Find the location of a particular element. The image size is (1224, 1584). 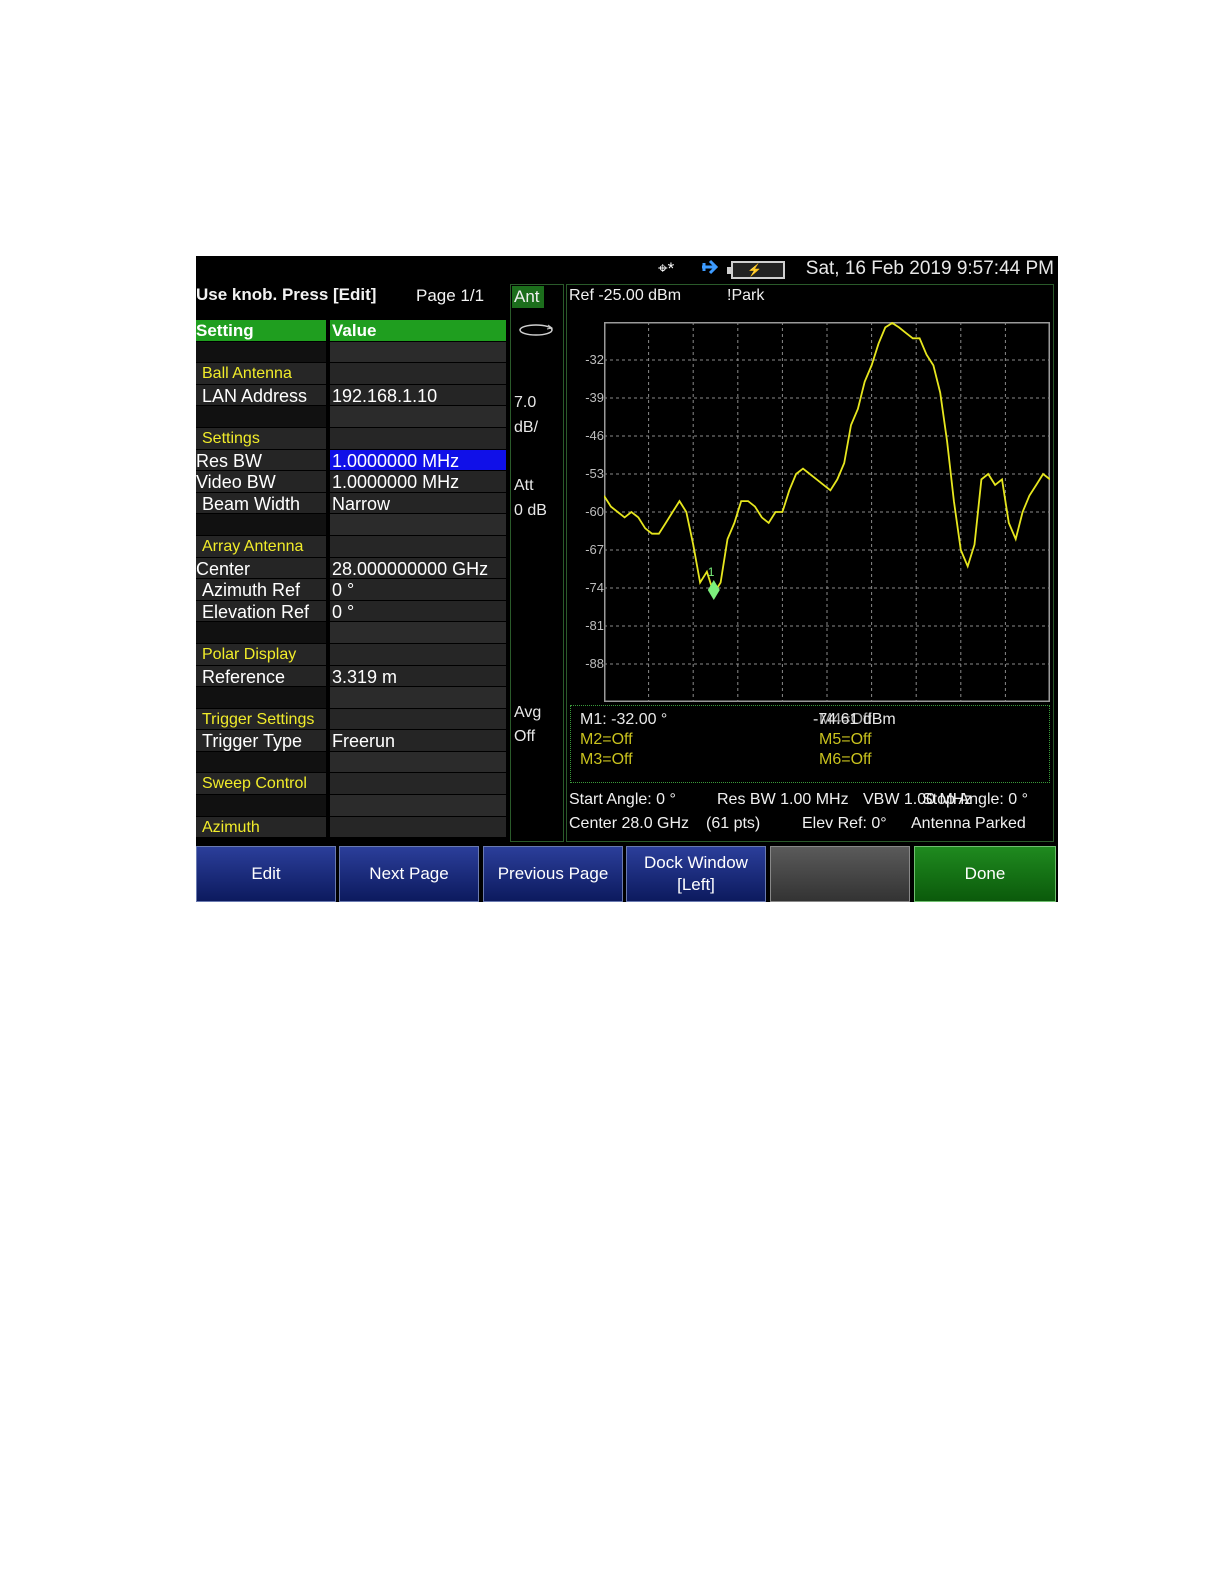

y-tick-label: -46 is located at coordinates (594, 435).